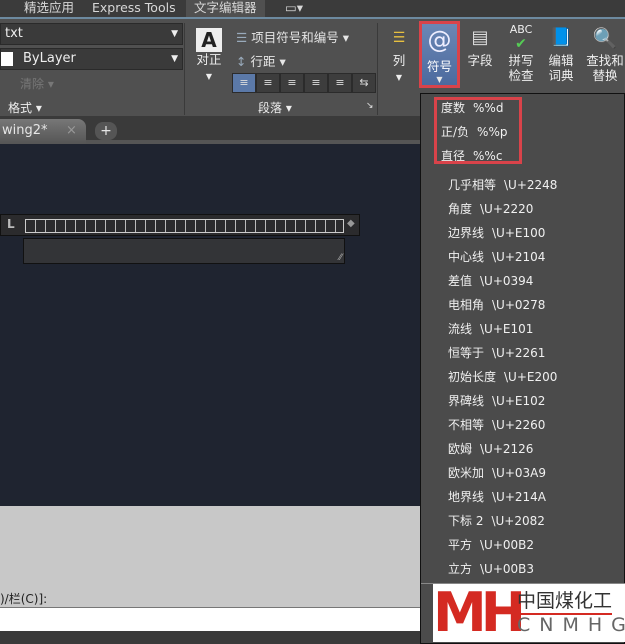  What do you see at coordinates (496, 425) in the screenshot?
I see `symbol-menu-item: 不相等 \U+2260` at bounding box center [496, 425].